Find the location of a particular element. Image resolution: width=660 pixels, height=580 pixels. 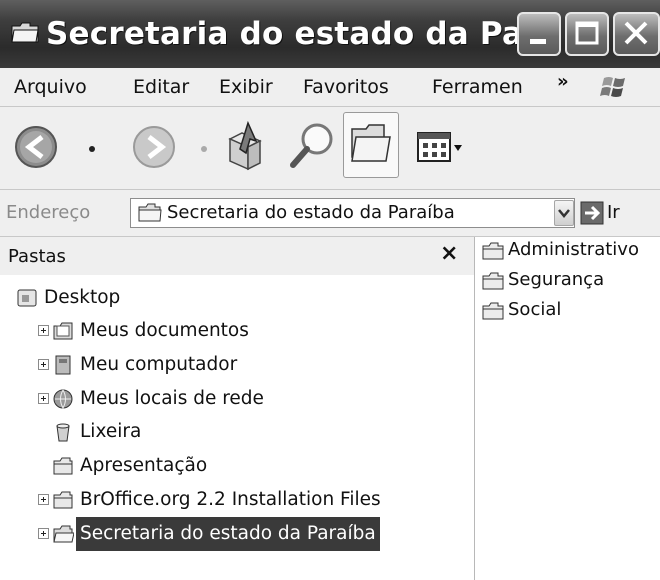

title-bar: Secretaria do estado da Par.. is located at coordinates (330, 34).